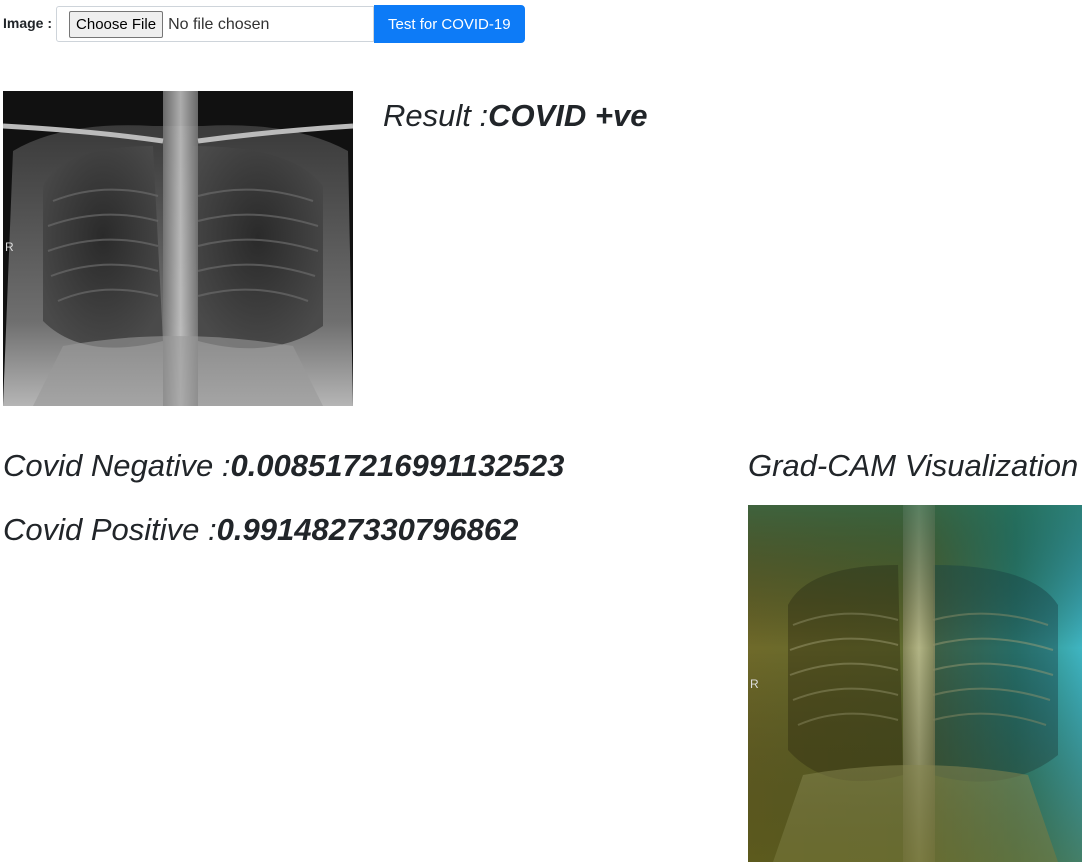 The image size is (1086, 862). Describe the element at coordinates (219, 24) in the screenshot. I see `file-status-text: No file chosen` at that location.